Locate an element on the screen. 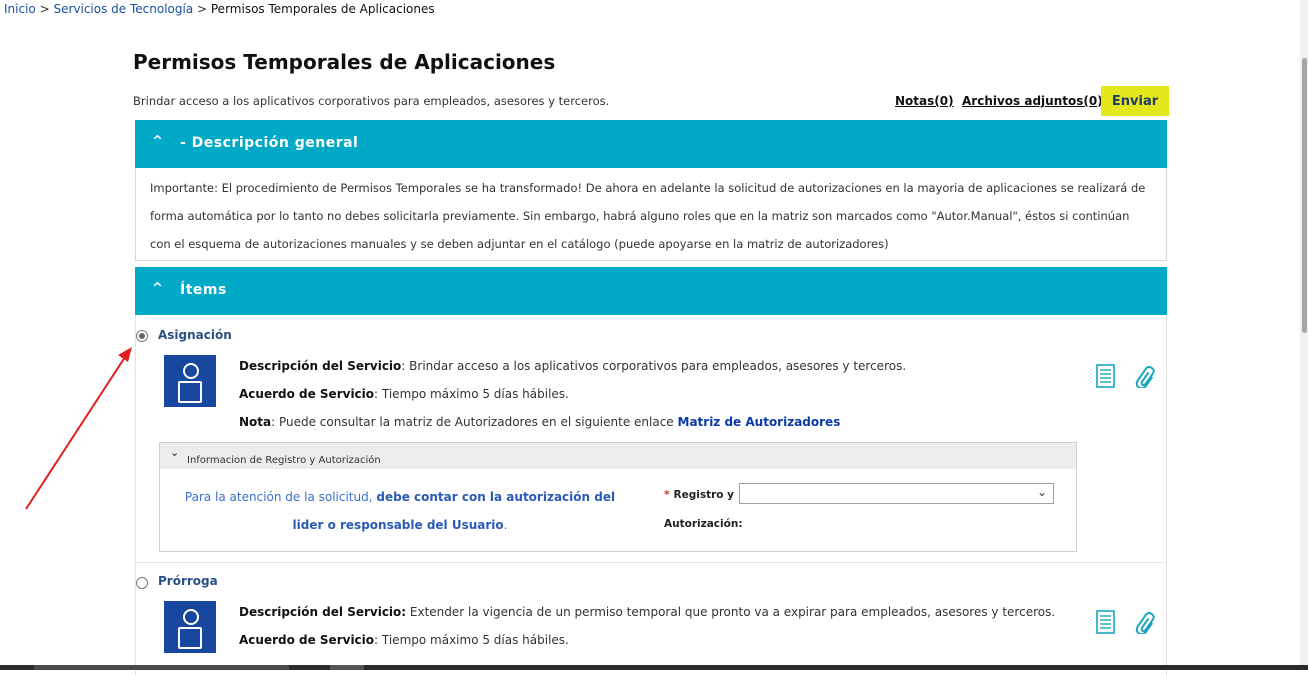  matriz-autorizadores-link: Matriz de Autorizadores is located at coordinates (759, 422).